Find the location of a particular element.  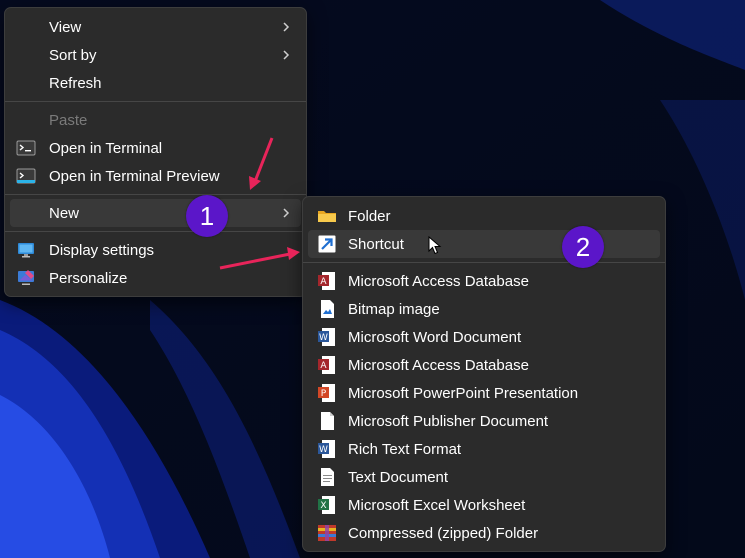

mouse-cursor-icon is located at coordinates (435, 245).